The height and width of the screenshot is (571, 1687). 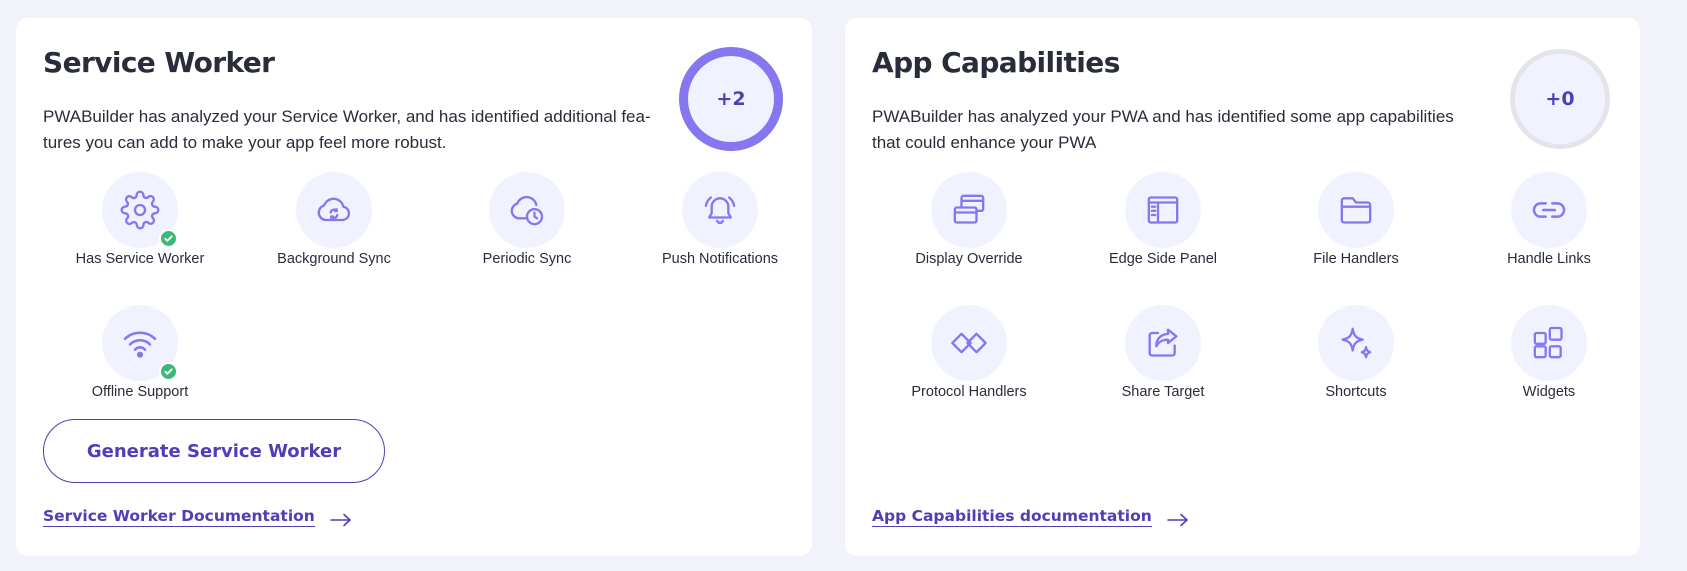 I want to click on feature-label: Share Target, so click(x=1163, y=392).